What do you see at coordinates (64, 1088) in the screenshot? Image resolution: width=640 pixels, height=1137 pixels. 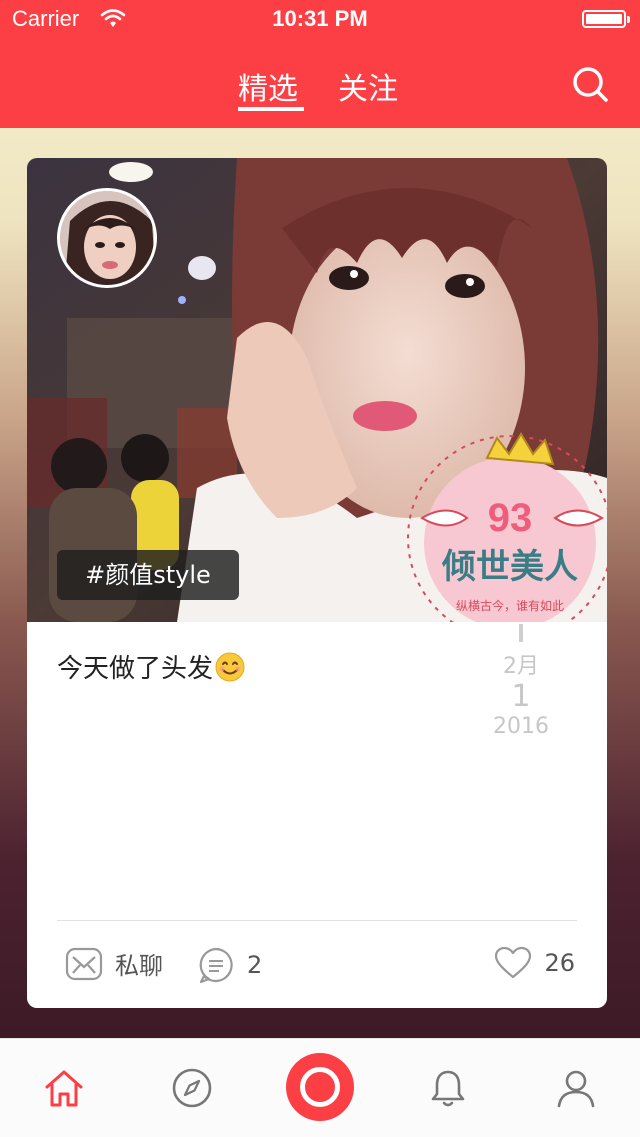 I see `home-icon` at bounding box center [64, 1088].